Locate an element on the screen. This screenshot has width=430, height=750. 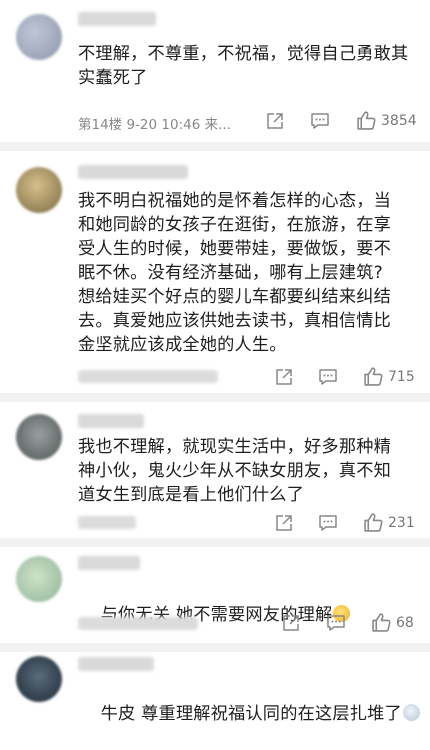
comment-item: 与你无关 她不需要网友的理解 68 is located at coordinates (215, 595).